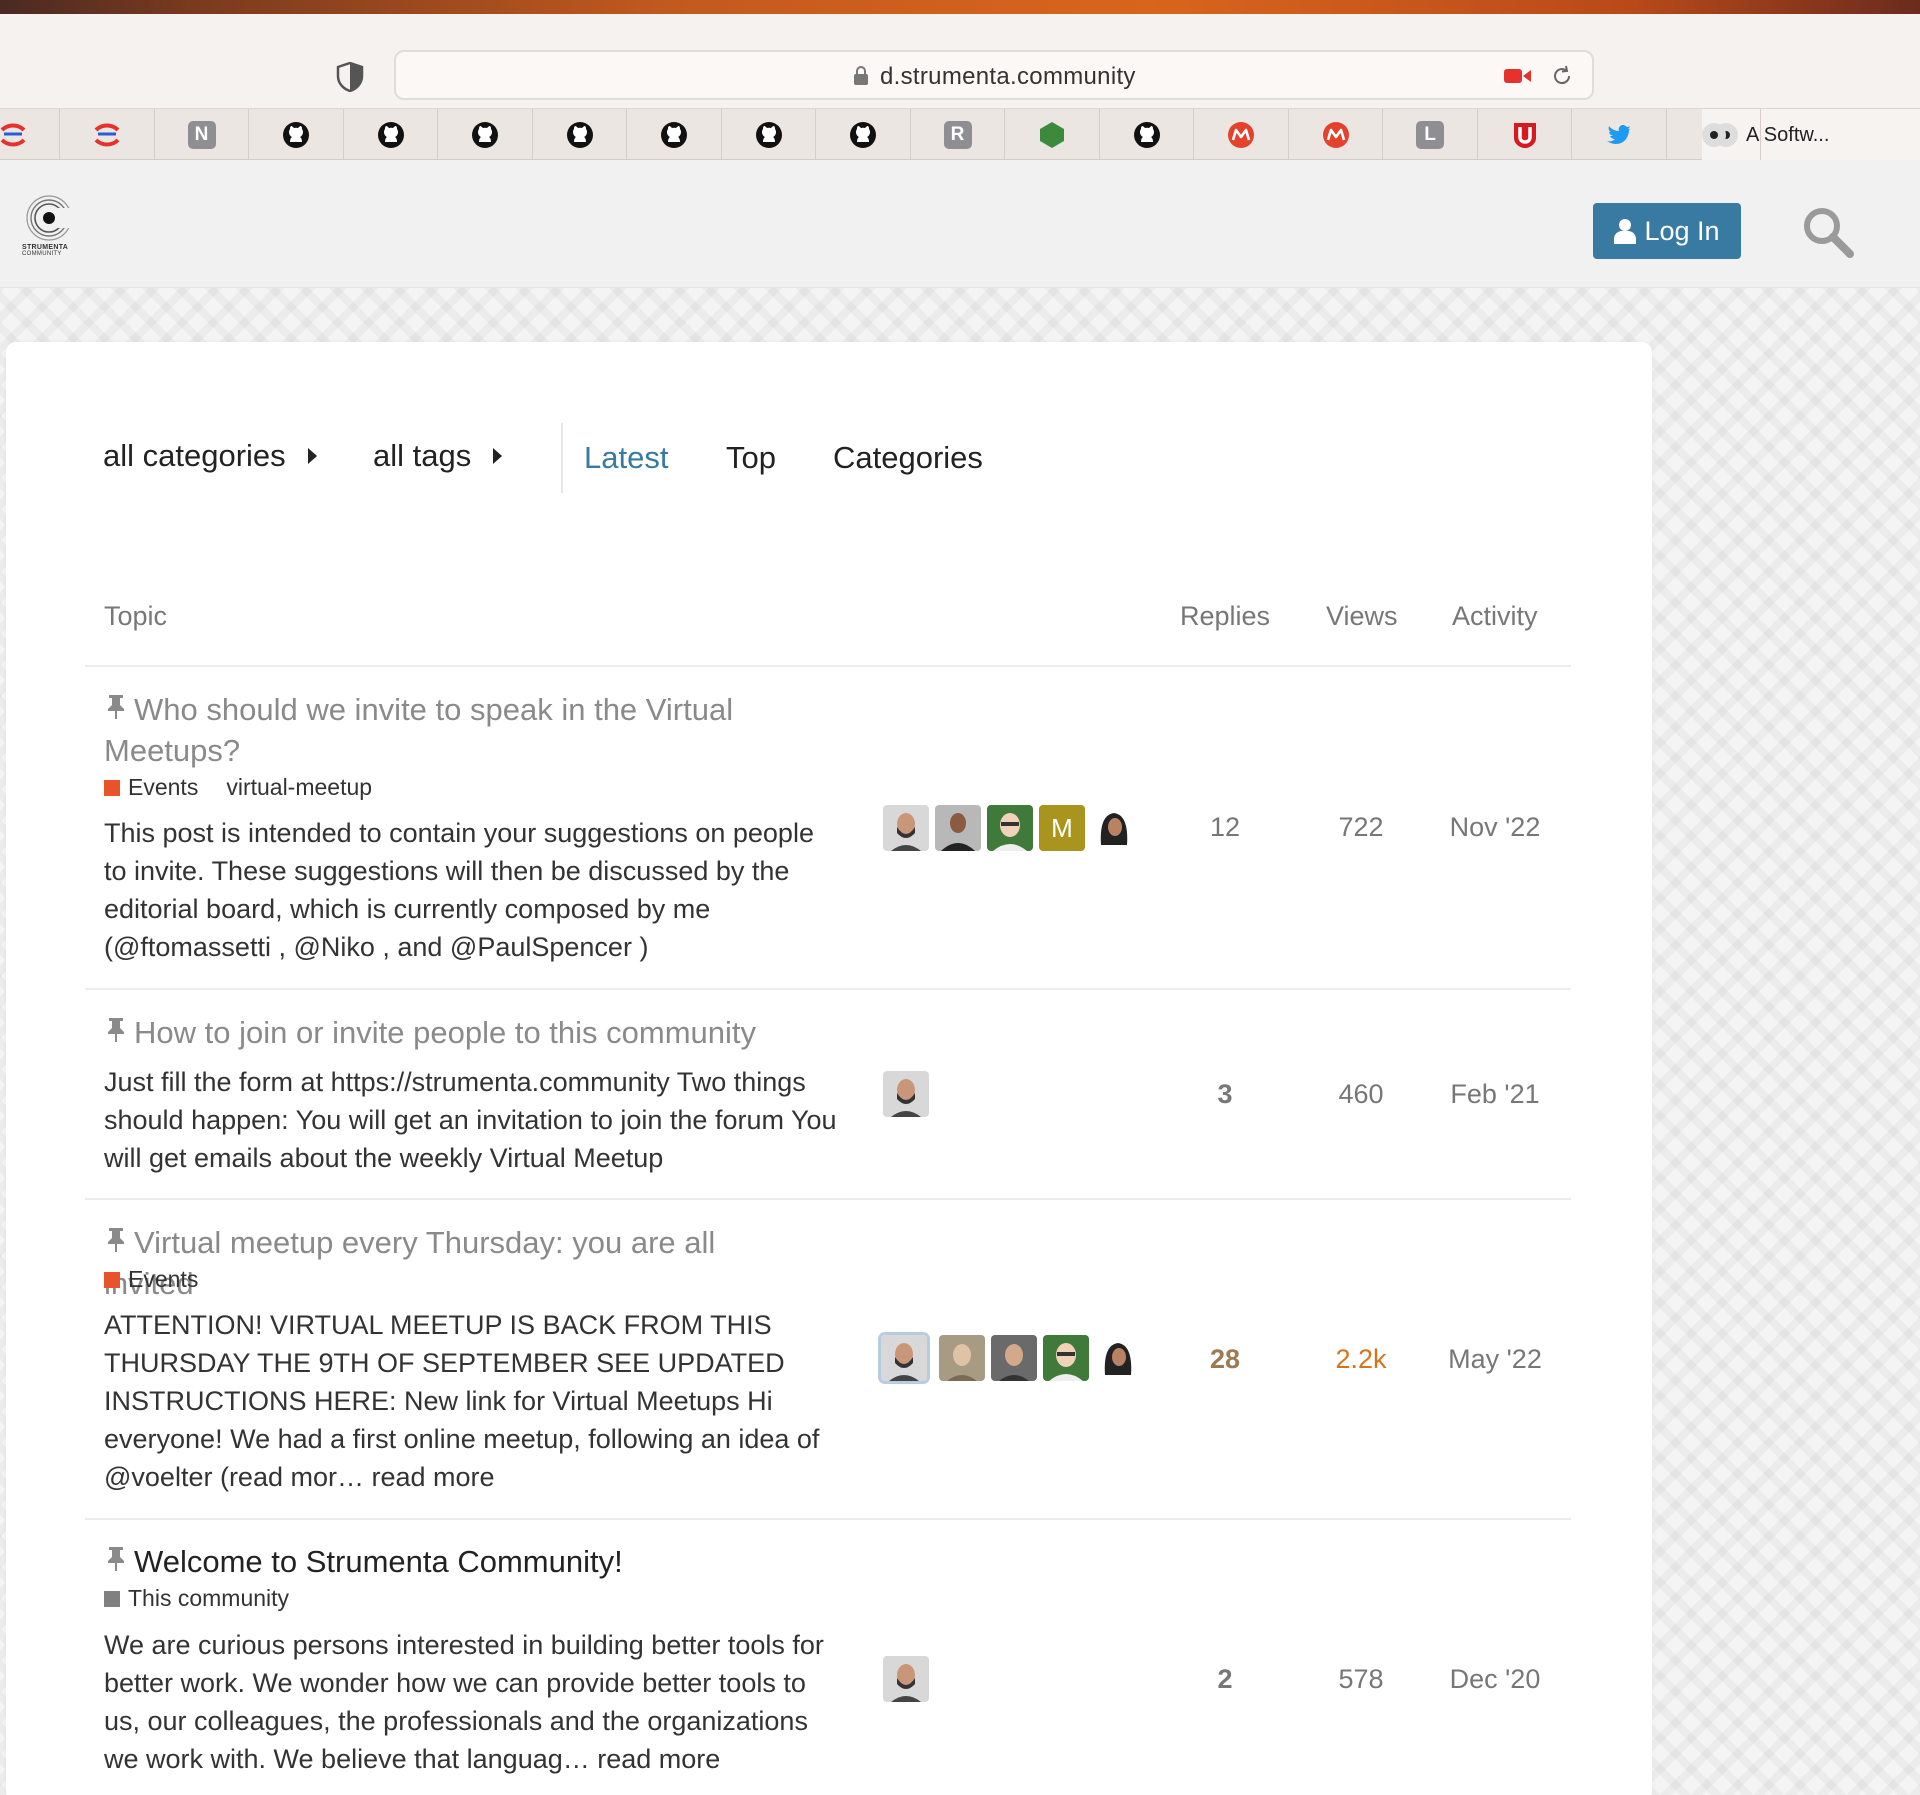 The height and width of the screenshot is (1795, 1920). Describe the element at coordinates (1225, 827) in the screenshot. I see `replies-count: 12` at that location.